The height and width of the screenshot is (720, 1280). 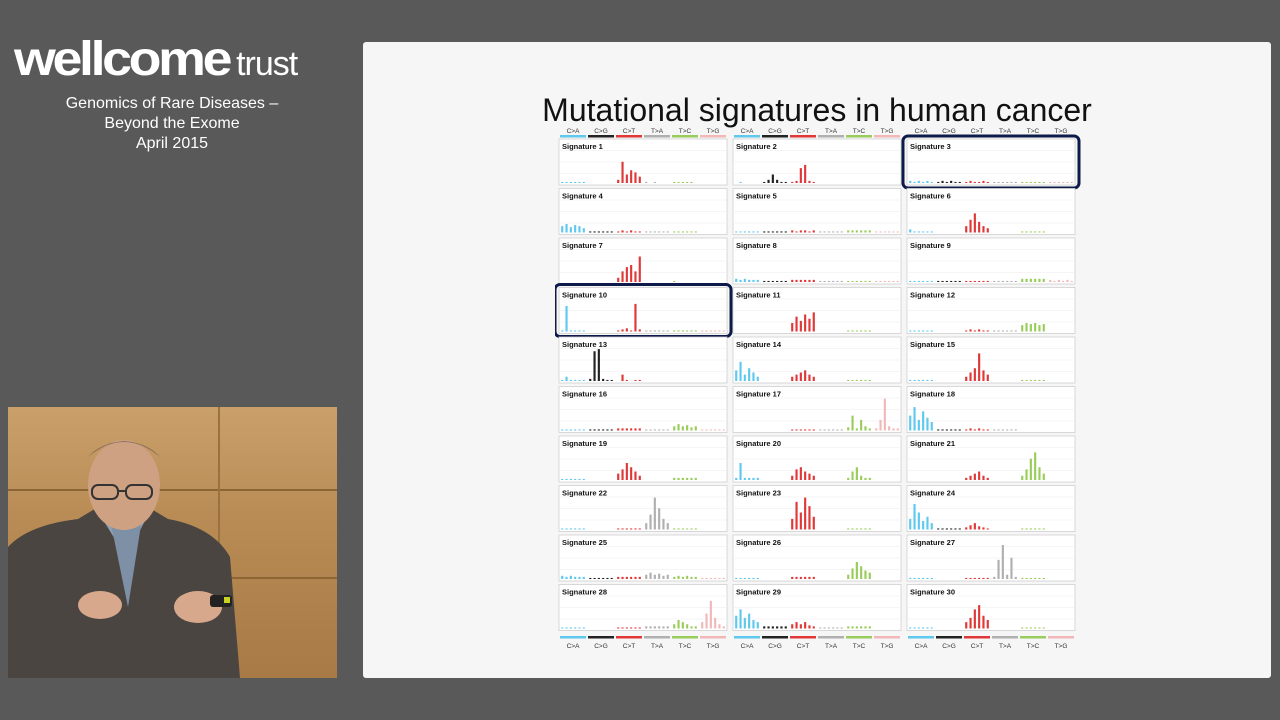 What do you see at coordinates (1061, 646) in the screenshot?
I see `mutation-type-label: T>G` at bounding box center [1061, 646].